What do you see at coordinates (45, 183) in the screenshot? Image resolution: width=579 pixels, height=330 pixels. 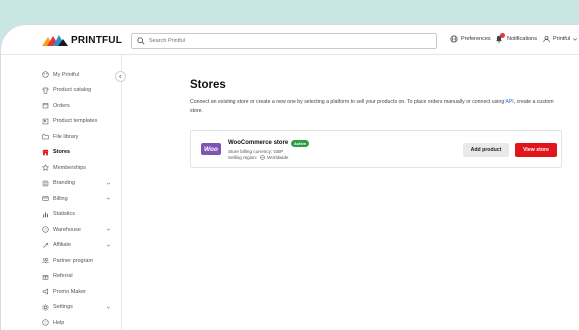 I see `branding-icon` at bounding box center [45, 183].